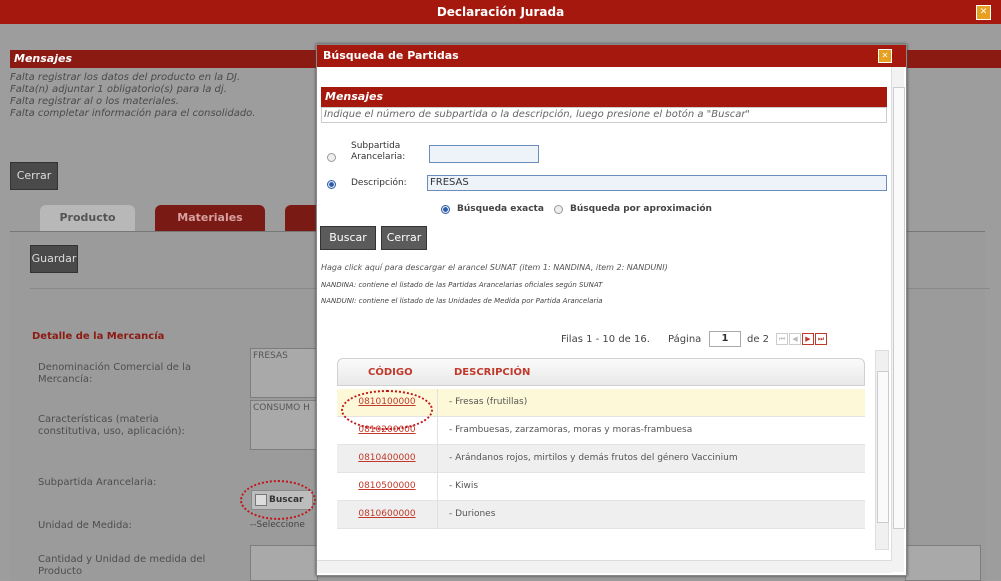  I want to click on descripcion-input: FRESAS, so click(657, 183).